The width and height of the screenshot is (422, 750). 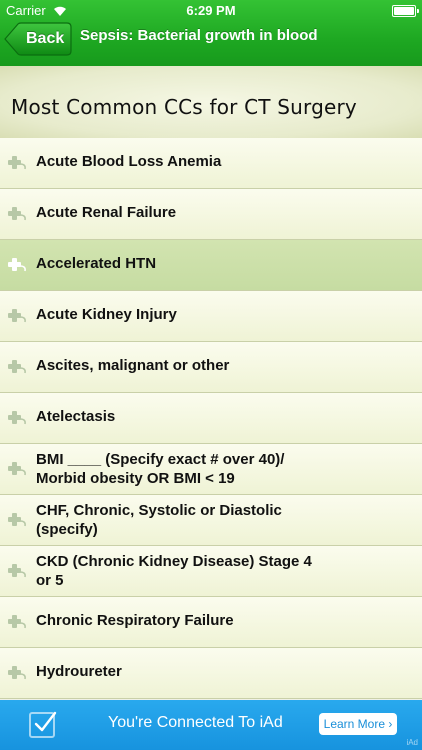 What do you see at coordinates (405, 11) in the screenshot?
I see `battery-icon` at bounding box center [405, 11].